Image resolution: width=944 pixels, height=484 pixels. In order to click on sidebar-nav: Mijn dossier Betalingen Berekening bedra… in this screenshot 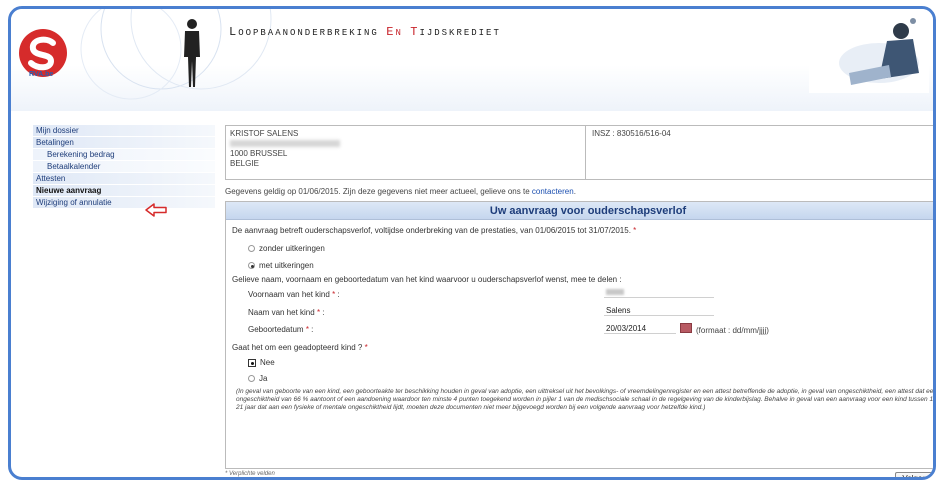, I will do `click(124, 167)`.